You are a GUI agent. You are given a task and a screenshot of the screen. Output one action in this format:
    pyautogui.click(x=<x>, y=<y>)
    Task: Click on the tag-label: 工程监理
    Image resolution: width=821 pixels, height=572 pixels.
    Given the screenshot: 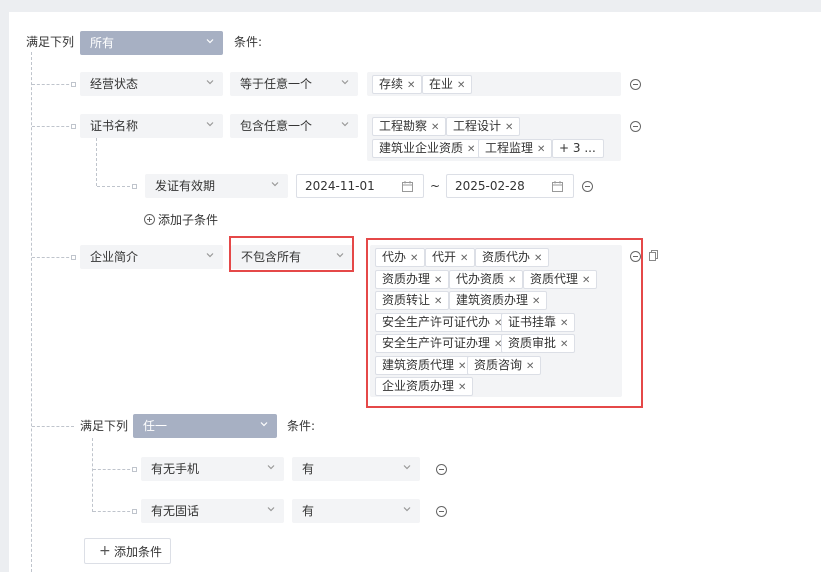 What is the action you would take?
    pyautogui.click(x=509, y=148)
    